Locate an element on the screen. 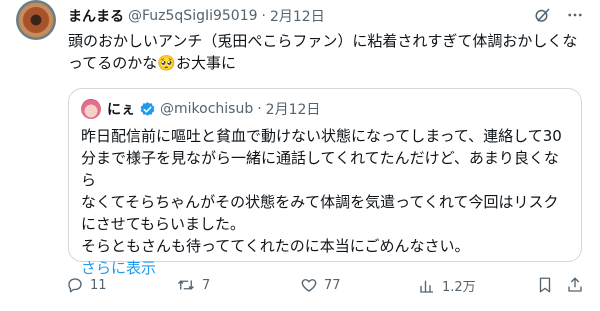  author-avatar is located at coordinates (36, 20).